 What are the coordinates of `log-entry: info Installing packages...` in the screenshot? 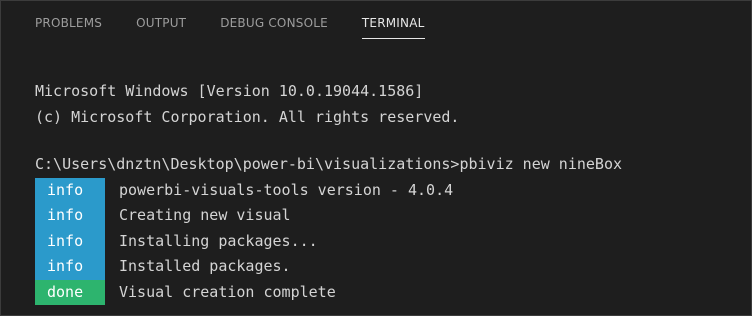 It's located at (388, 241).